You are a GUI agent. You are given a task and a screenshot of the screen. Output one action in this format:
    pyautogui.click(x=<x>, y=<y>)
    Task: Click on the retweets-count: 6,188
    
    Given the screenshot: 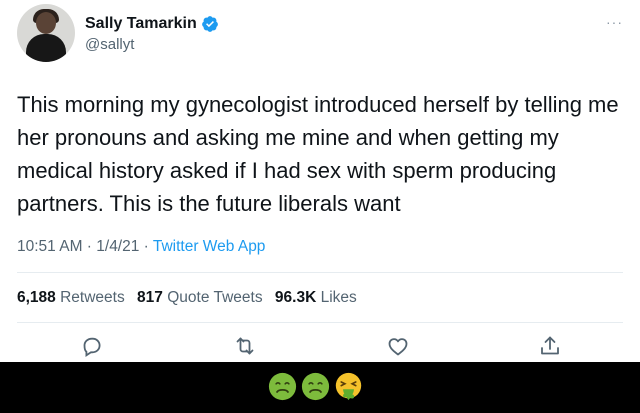 What is the action you would take?
    pyautogui.click(x=36, y=297)
    